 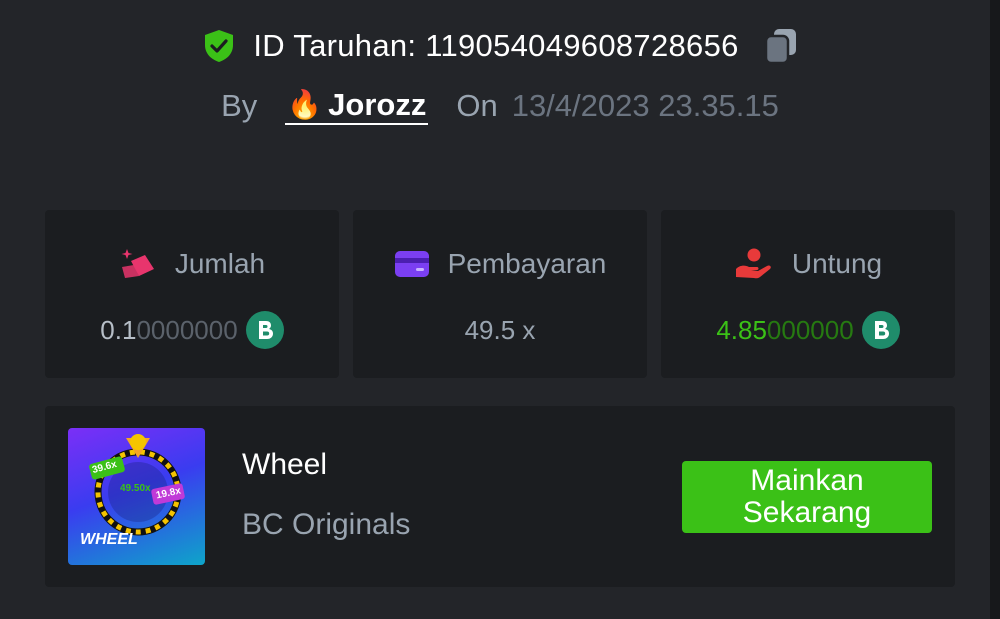 I want to click on shield-check-icon, so click(x=219, y=46).